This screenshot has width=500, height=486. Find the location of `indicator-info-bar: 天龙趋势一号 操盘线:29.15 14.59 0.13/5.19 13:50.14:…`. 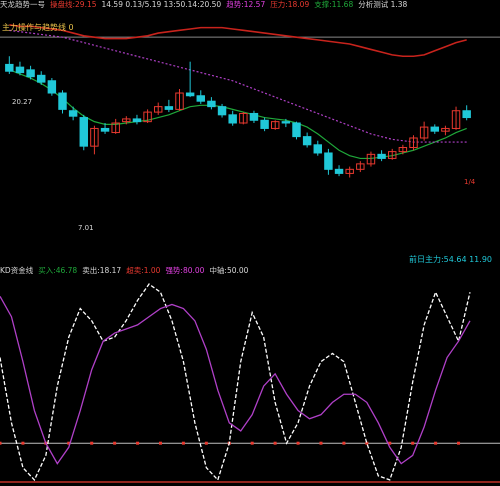

indicator-info-bar: 天龙趋势一号 操盘线:29.15 14.59 0.13/5.19 13:50.14:… is located at coordinates (250, 5).